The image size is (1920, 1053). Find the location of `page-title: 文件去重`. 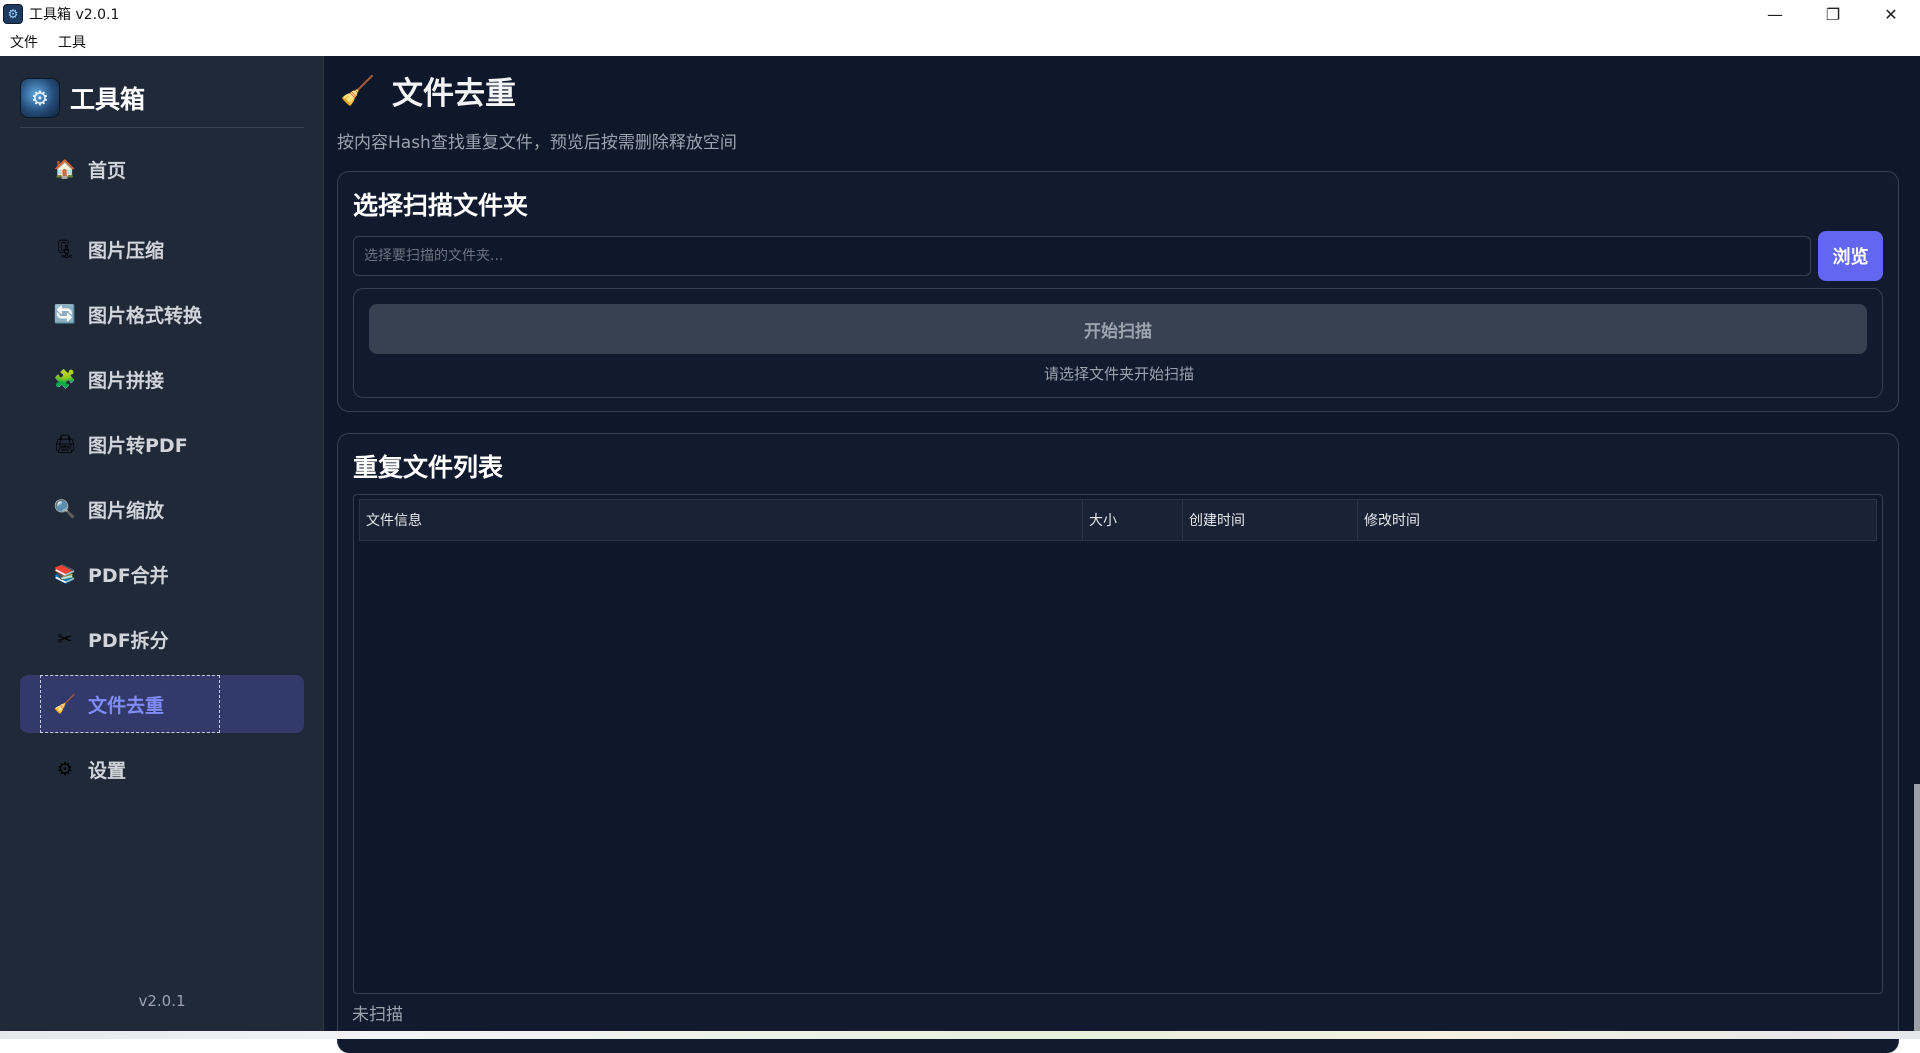

page-title: 文件去重 is located at coordinates (454, 94).